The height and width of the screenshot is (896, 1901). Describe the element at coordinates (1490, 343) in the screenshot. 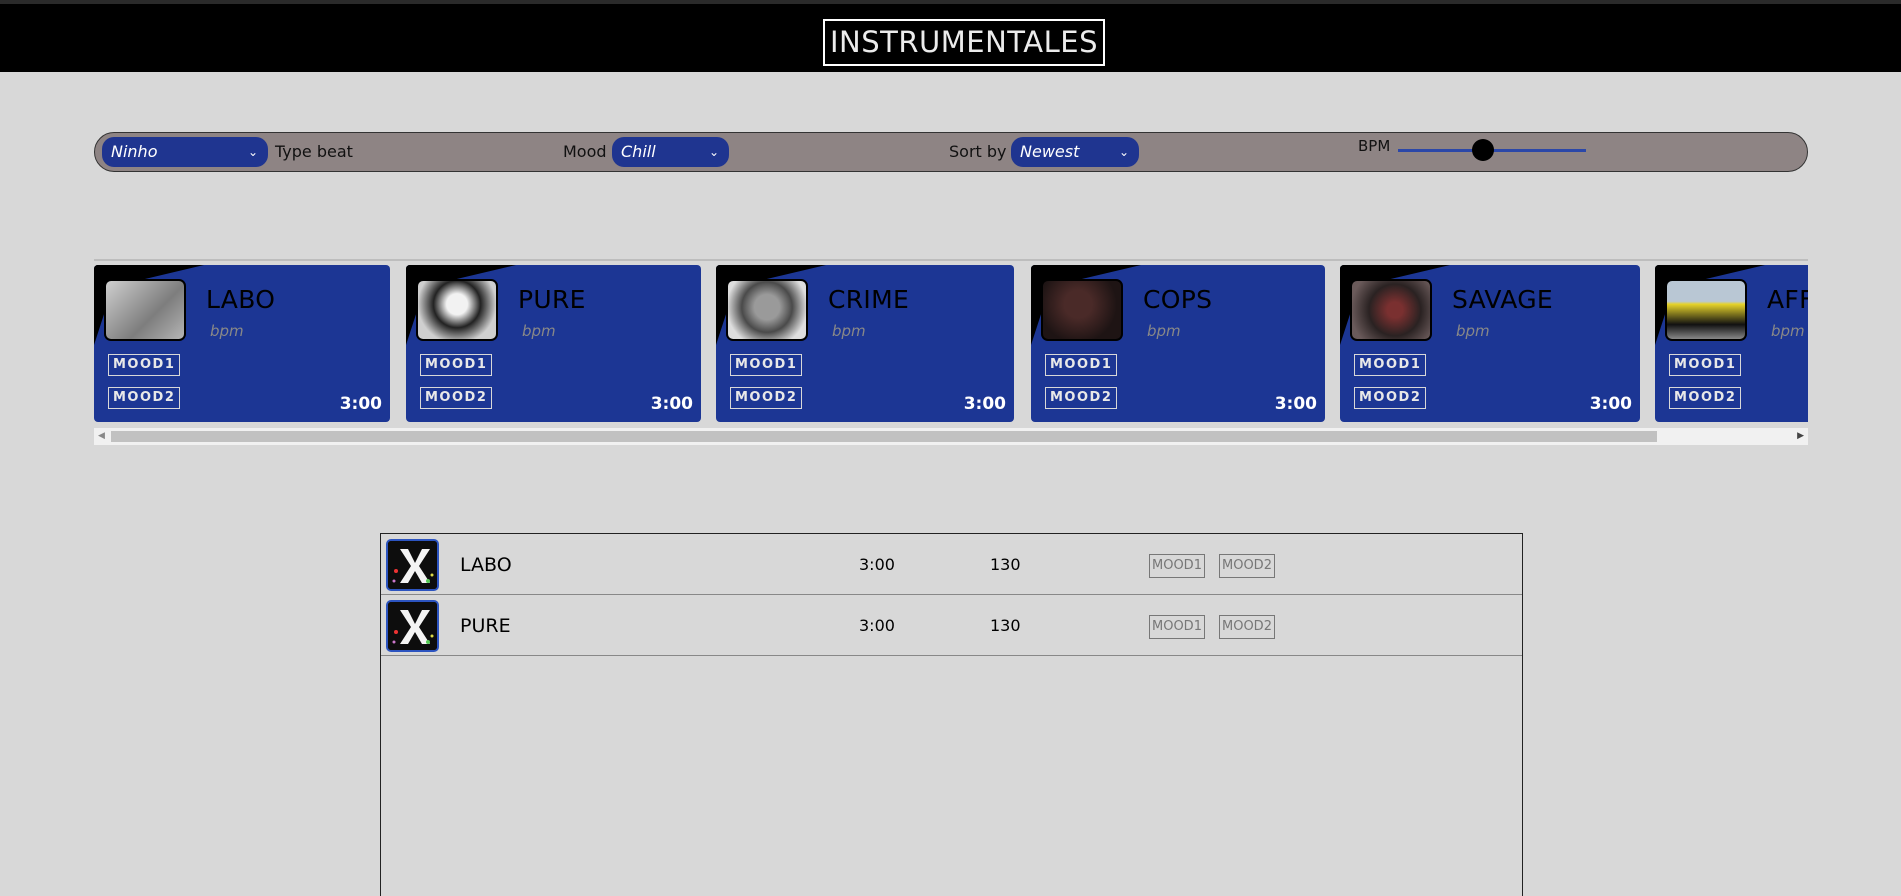

I see `beat-card: SAVAGE bpm MOOD1 MOOD2 3:00` at that location.